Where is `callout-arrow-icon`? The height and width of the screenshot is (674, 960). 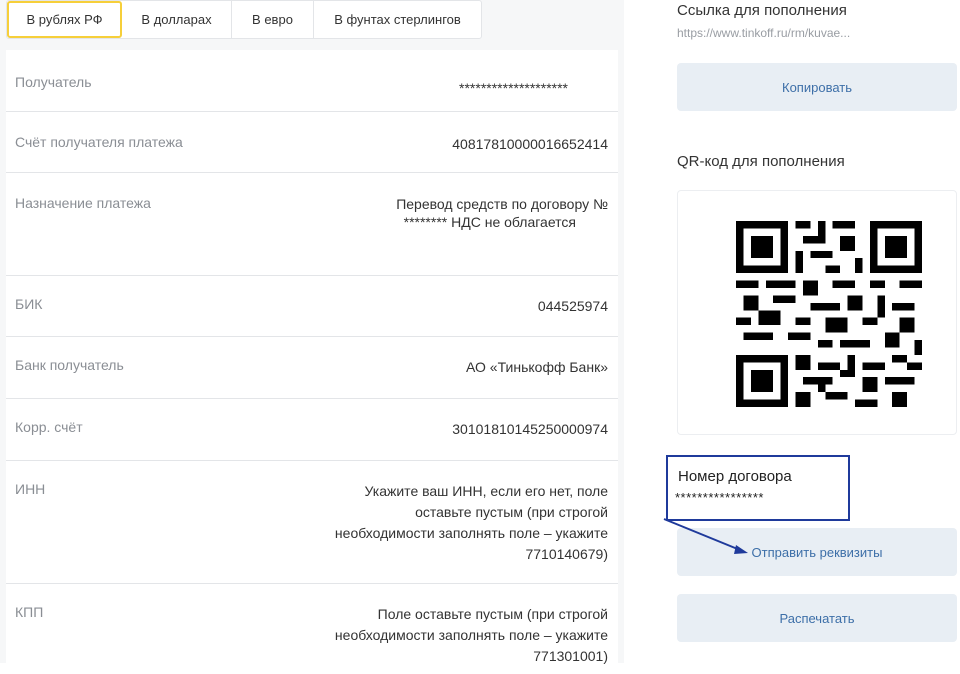 callout-arrow-icon is located at coordinates (705, 536).